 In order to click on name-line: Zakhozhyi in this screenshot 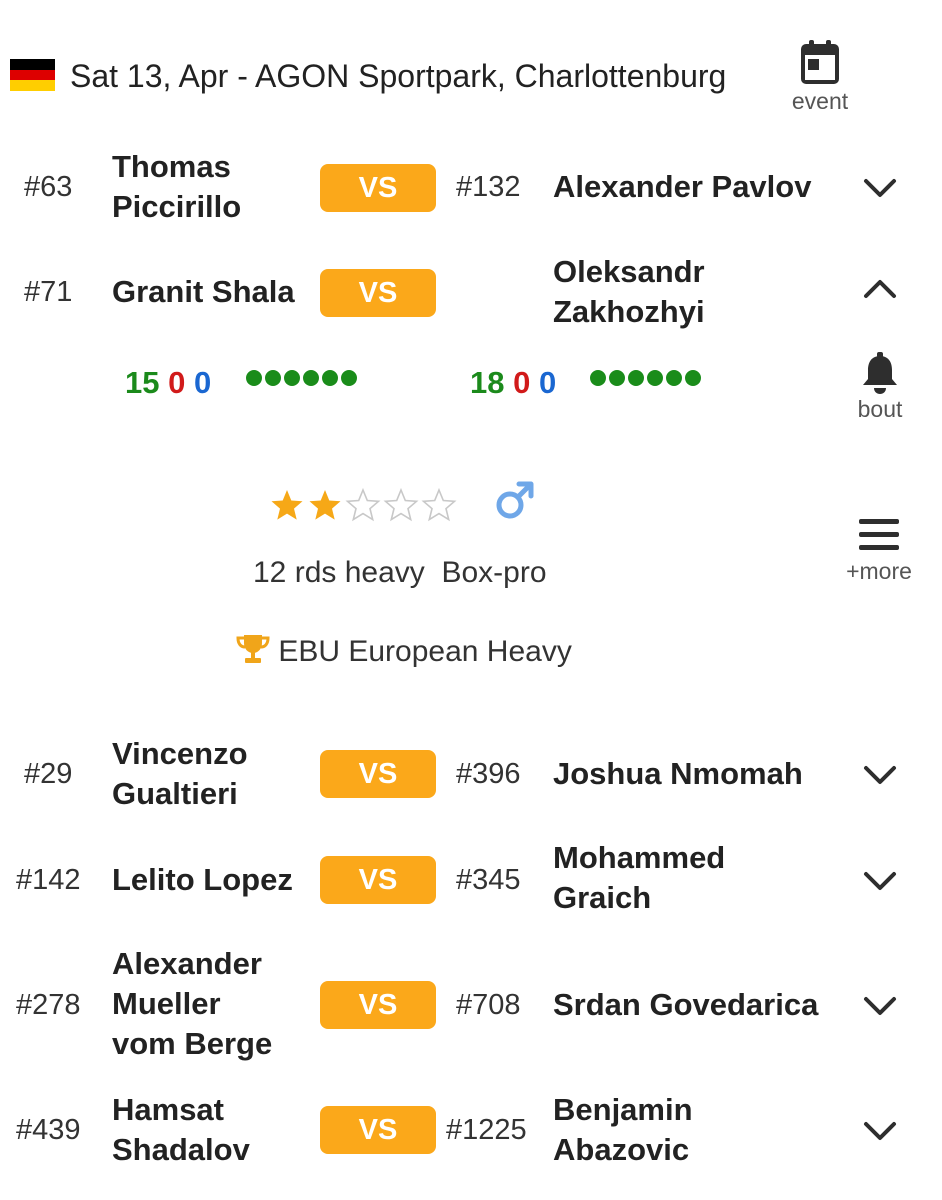, I will do `click(629, 311)`.